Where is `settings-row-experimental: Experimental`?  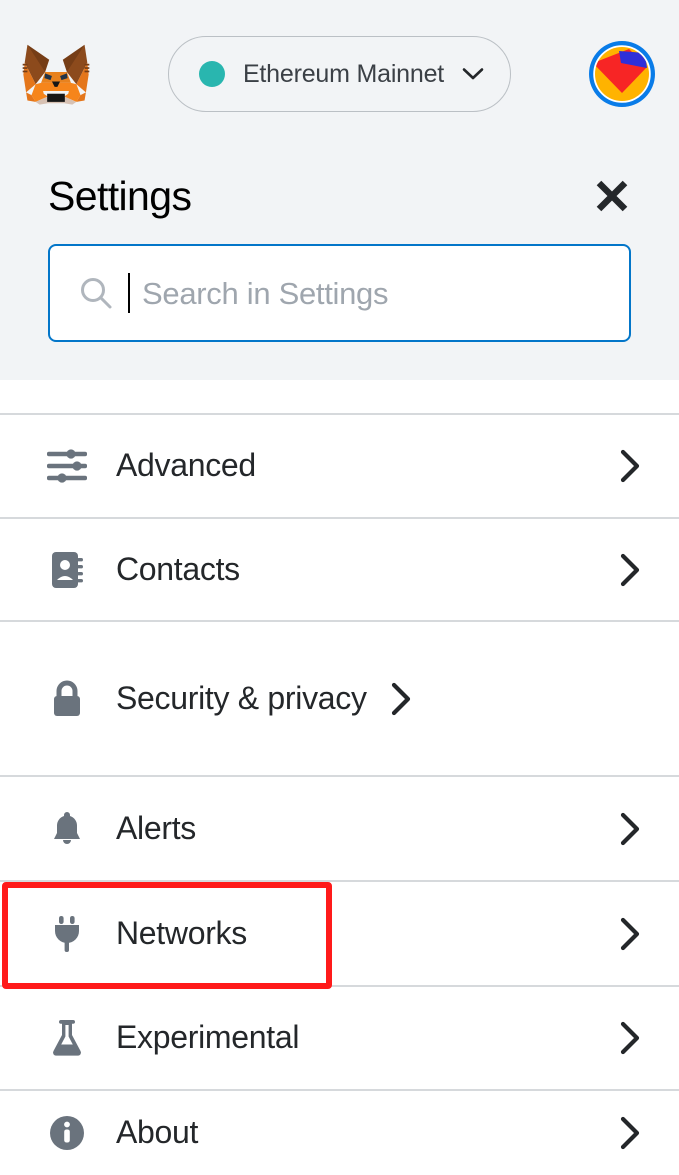
settings-row-experimental: Experimental is located at coordinates (339, 1039).